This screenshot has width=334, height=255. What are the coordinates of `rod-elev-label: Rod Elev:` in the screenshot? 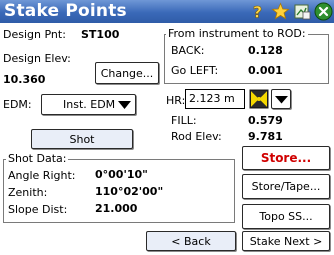 It's located at (196, 136).